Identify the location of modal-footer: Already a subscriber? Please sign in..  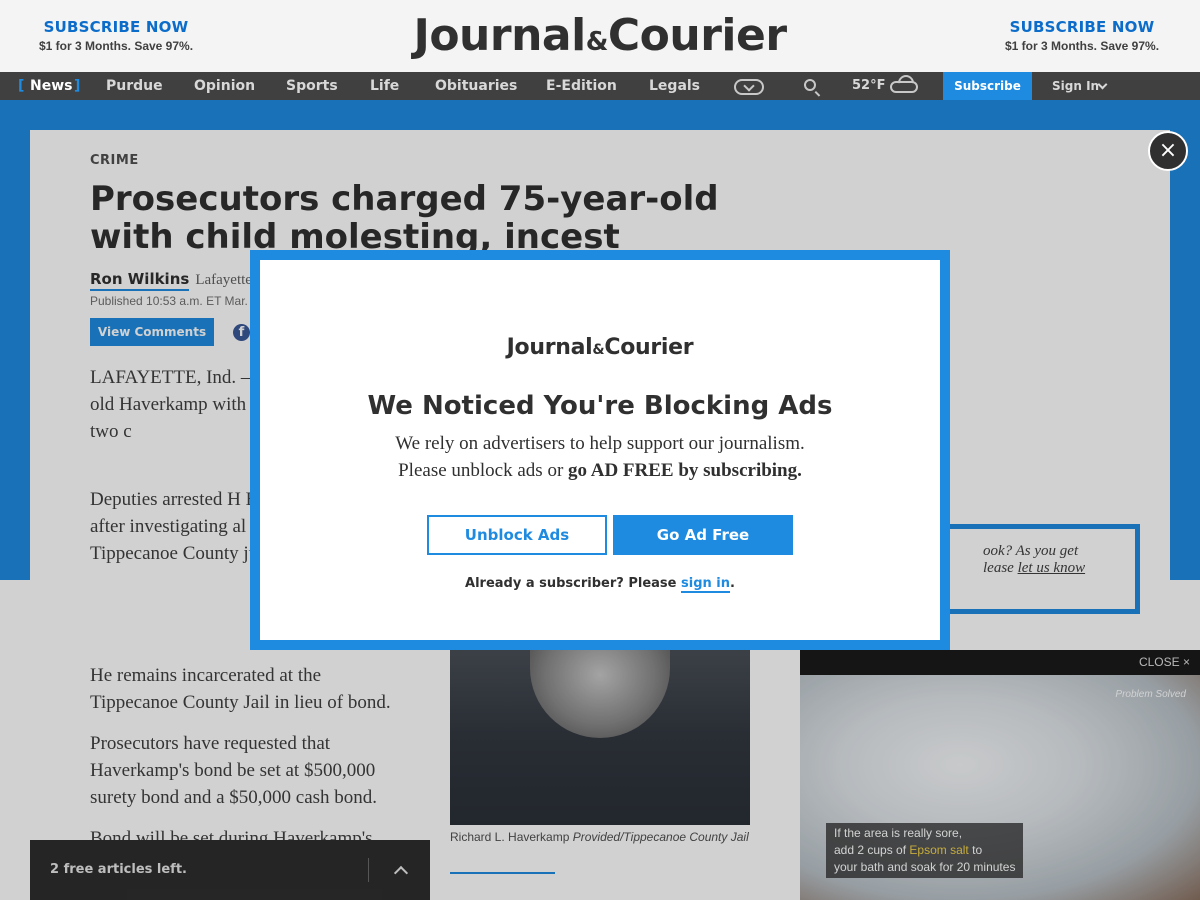
(600, 584).